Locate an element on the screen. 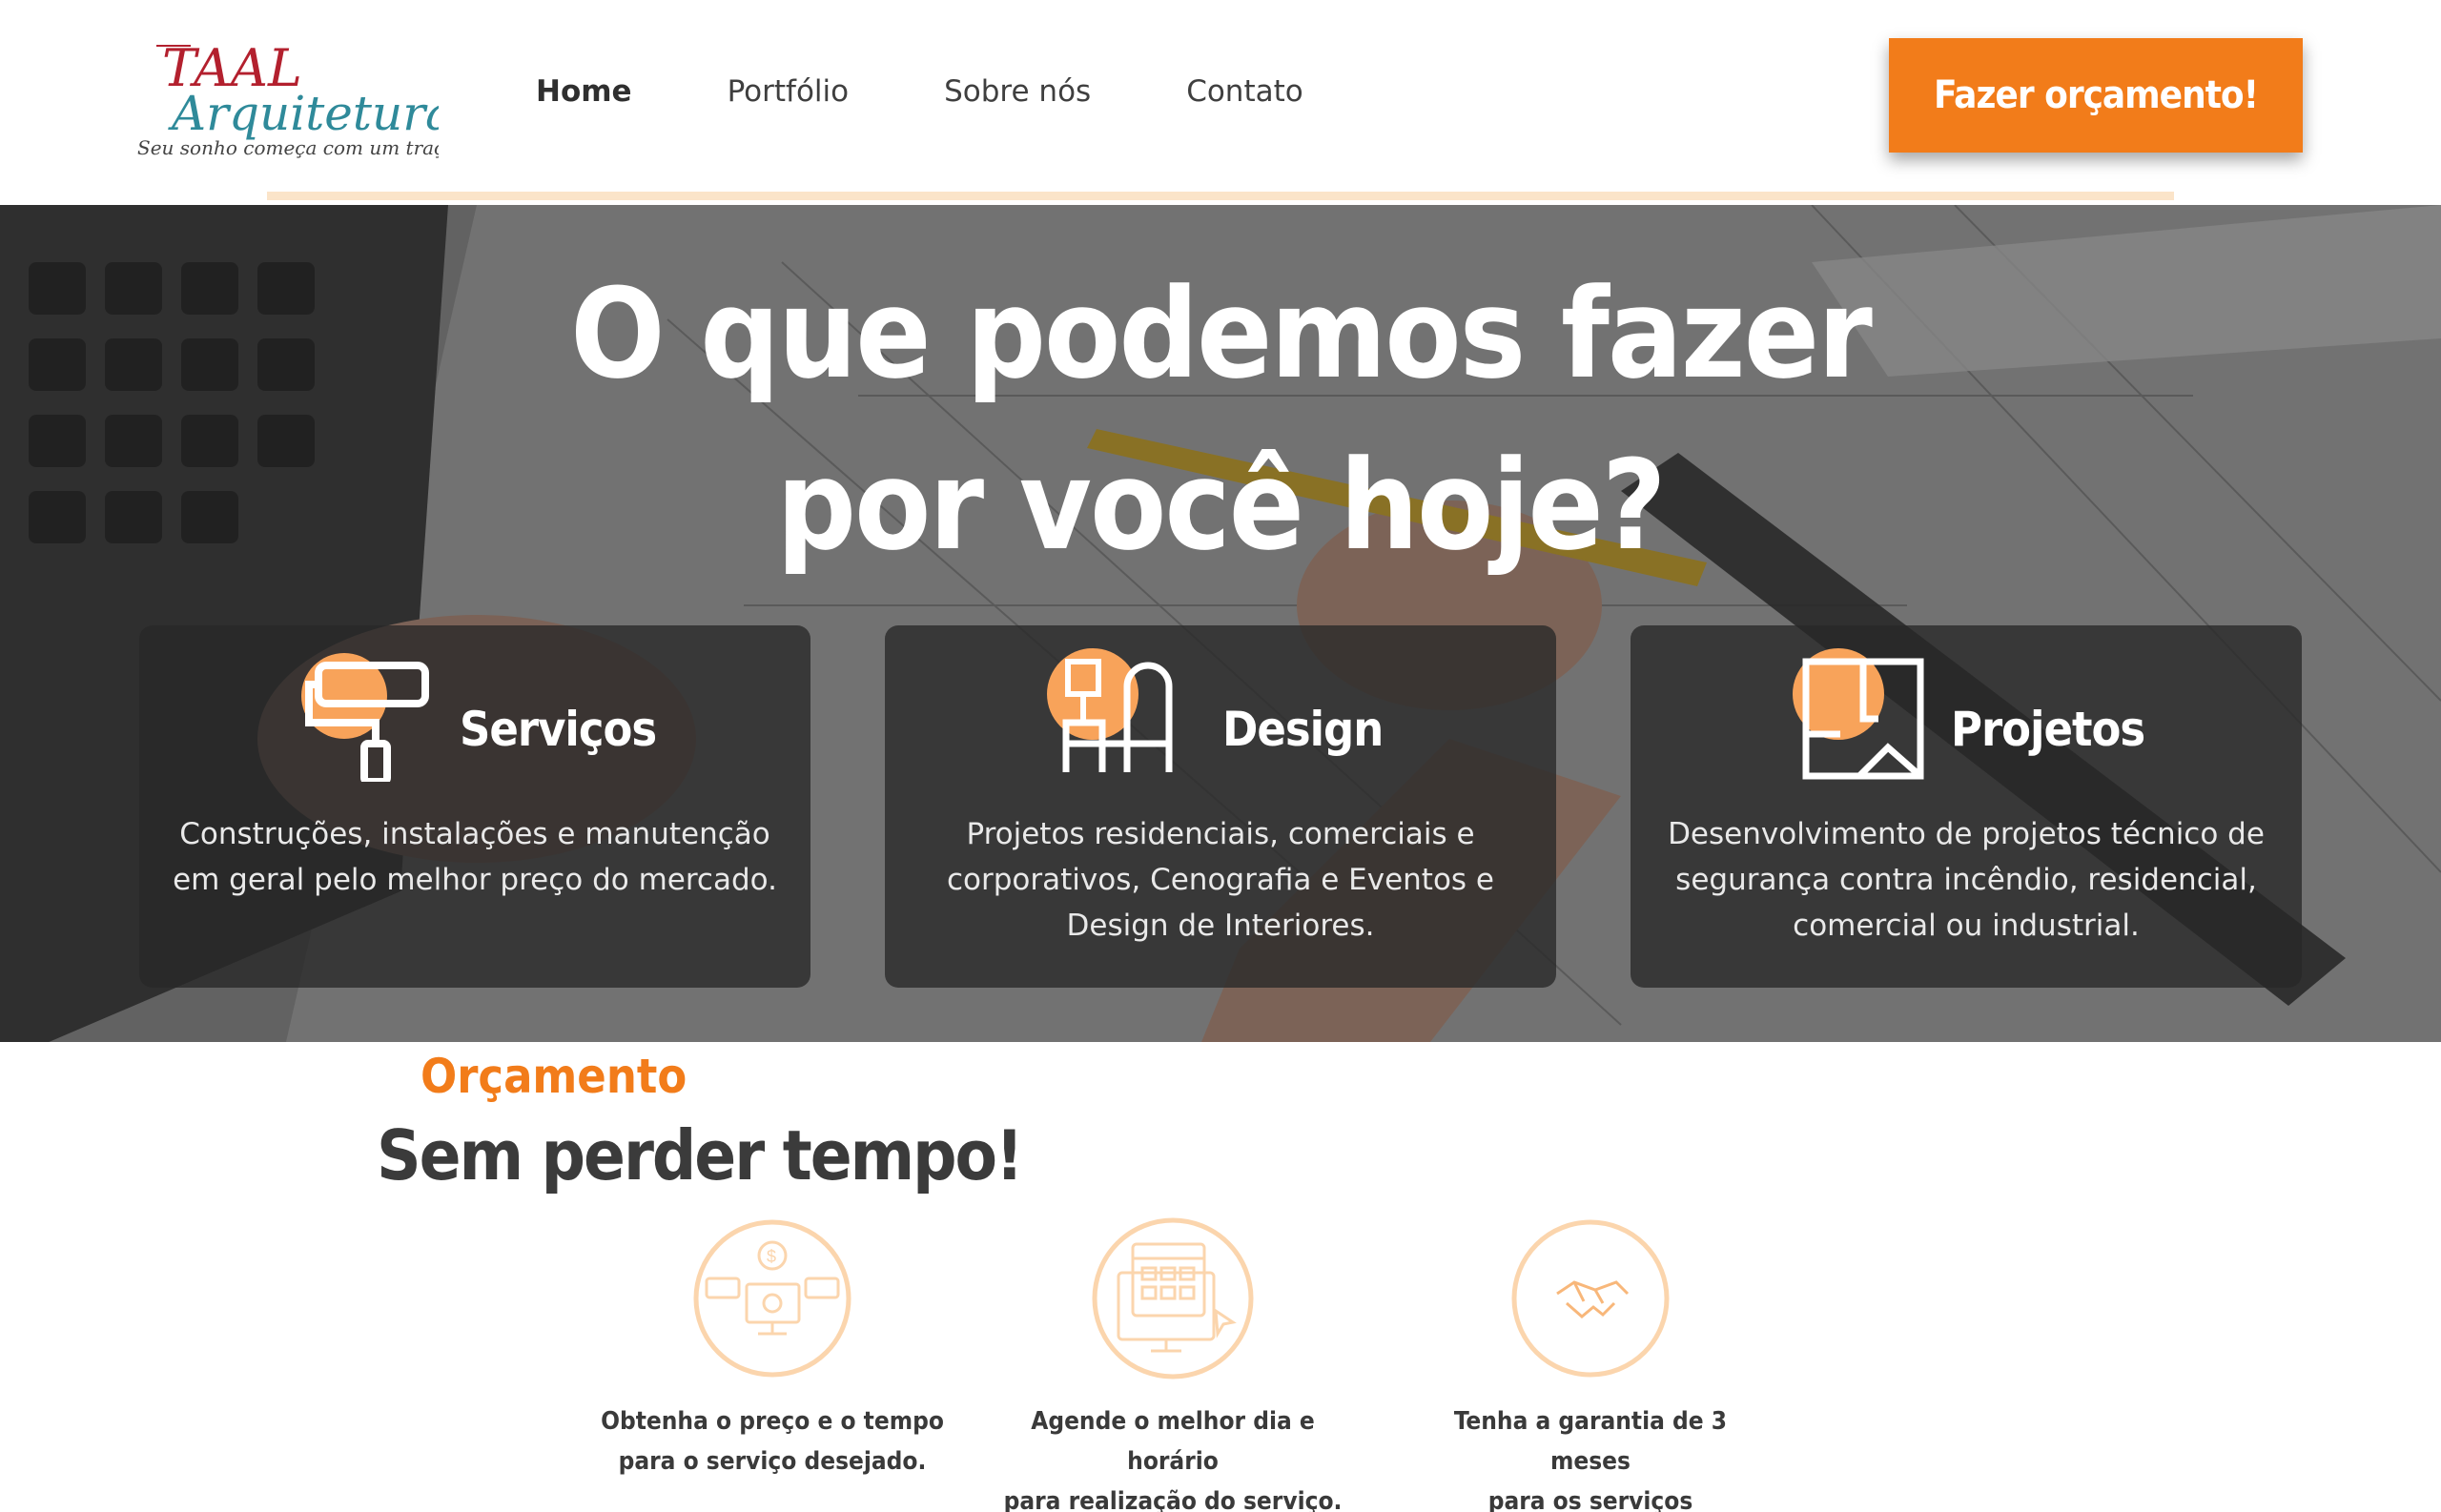 The width and height of the screenshot is (2441, 1512). main-nav: Home Portfólio Sobre nós Contato is located at coordinates (967, 91).